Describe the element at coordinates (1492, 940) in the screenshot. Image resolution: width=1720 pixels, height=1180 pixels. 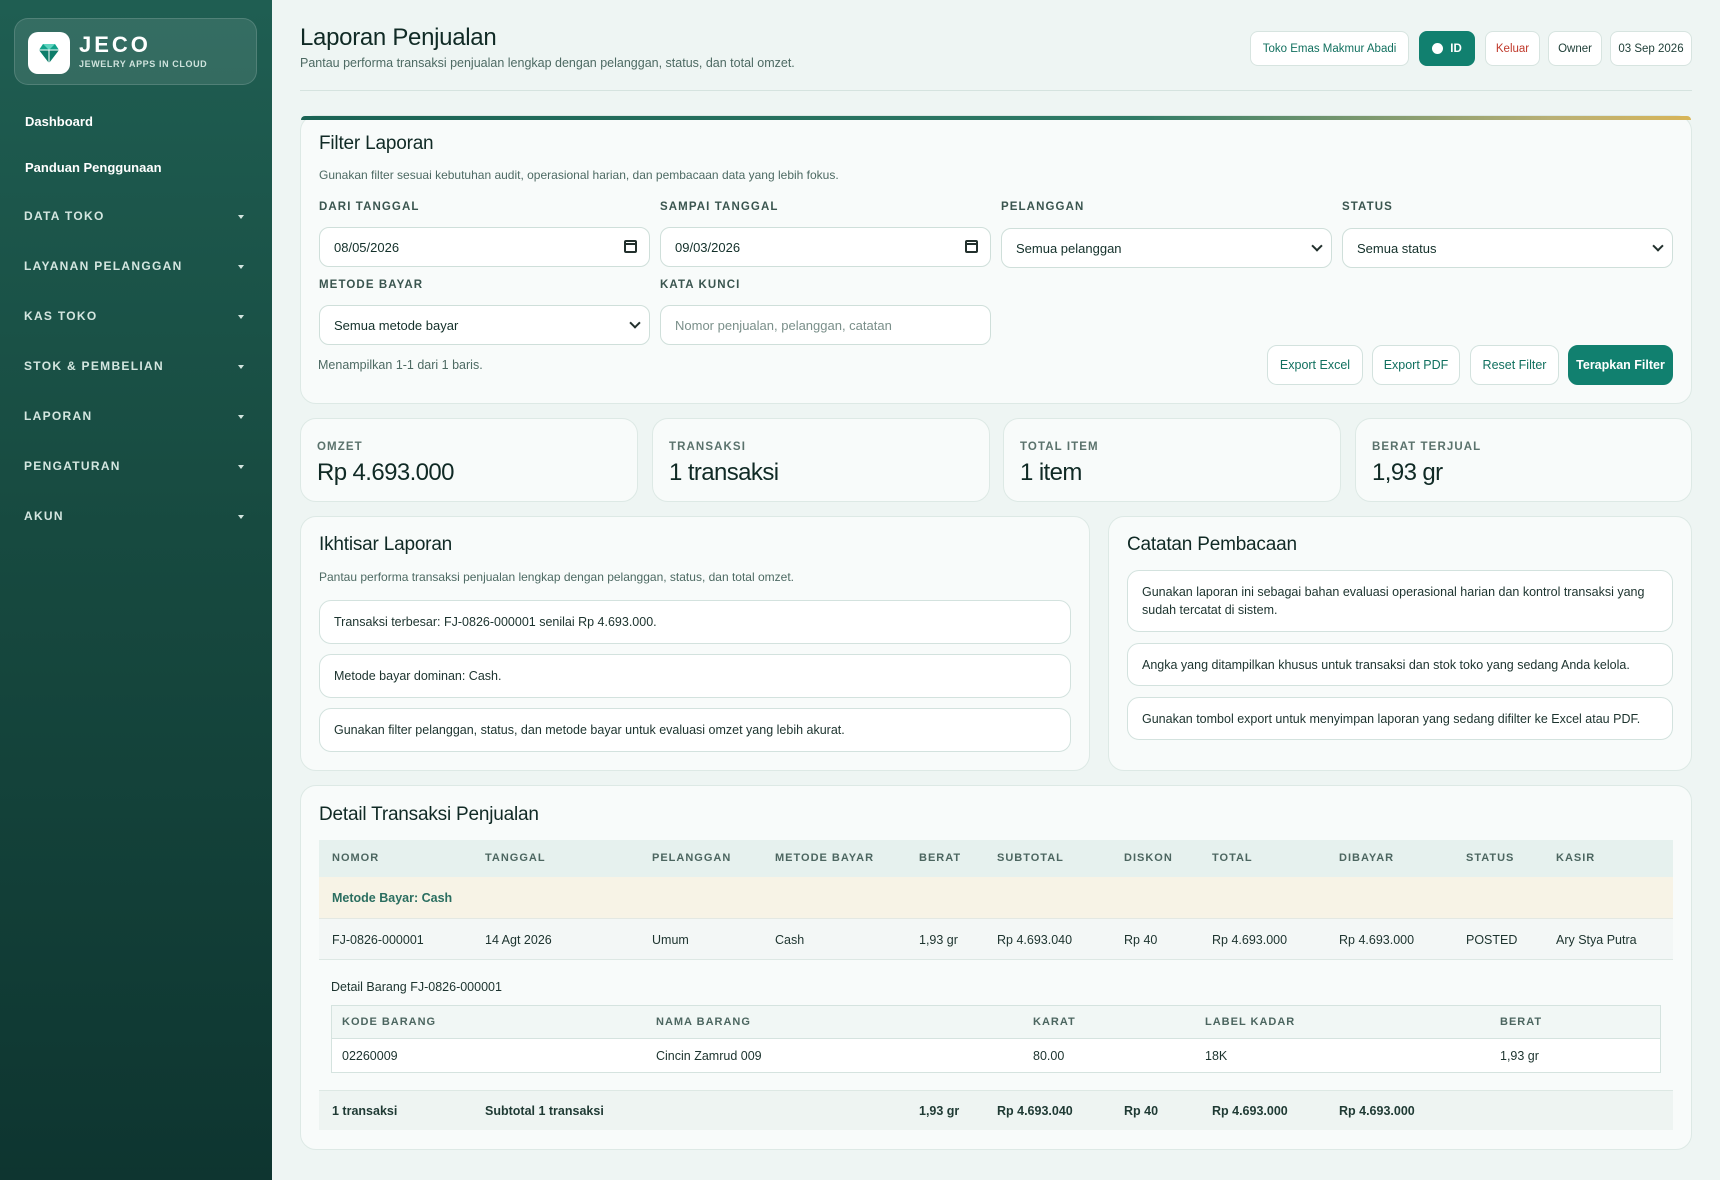
I see `cell-status: POSTED` at that location.